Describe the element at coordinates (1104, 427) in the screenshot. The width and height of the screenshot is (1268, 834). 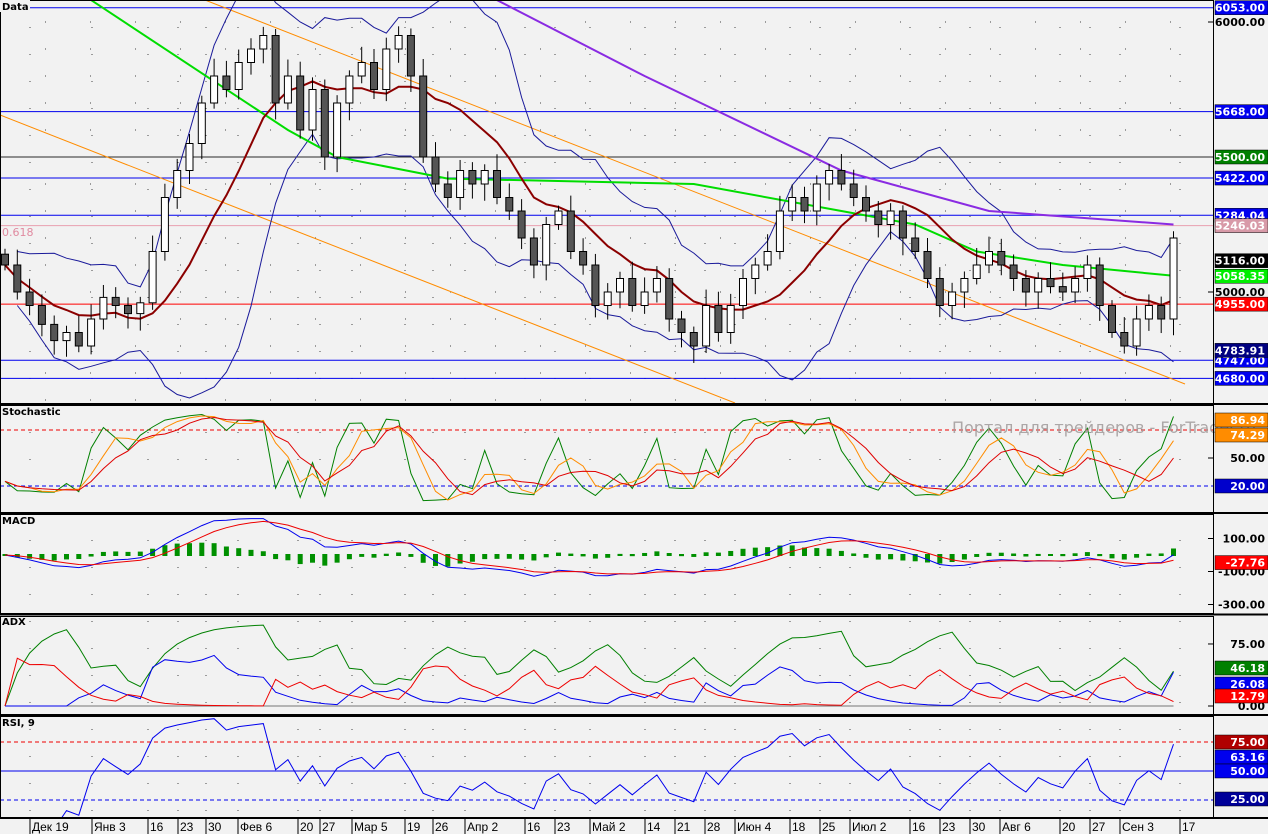
I see `watermark: Портал для трейдеров - ForTrader.ru` at that location.